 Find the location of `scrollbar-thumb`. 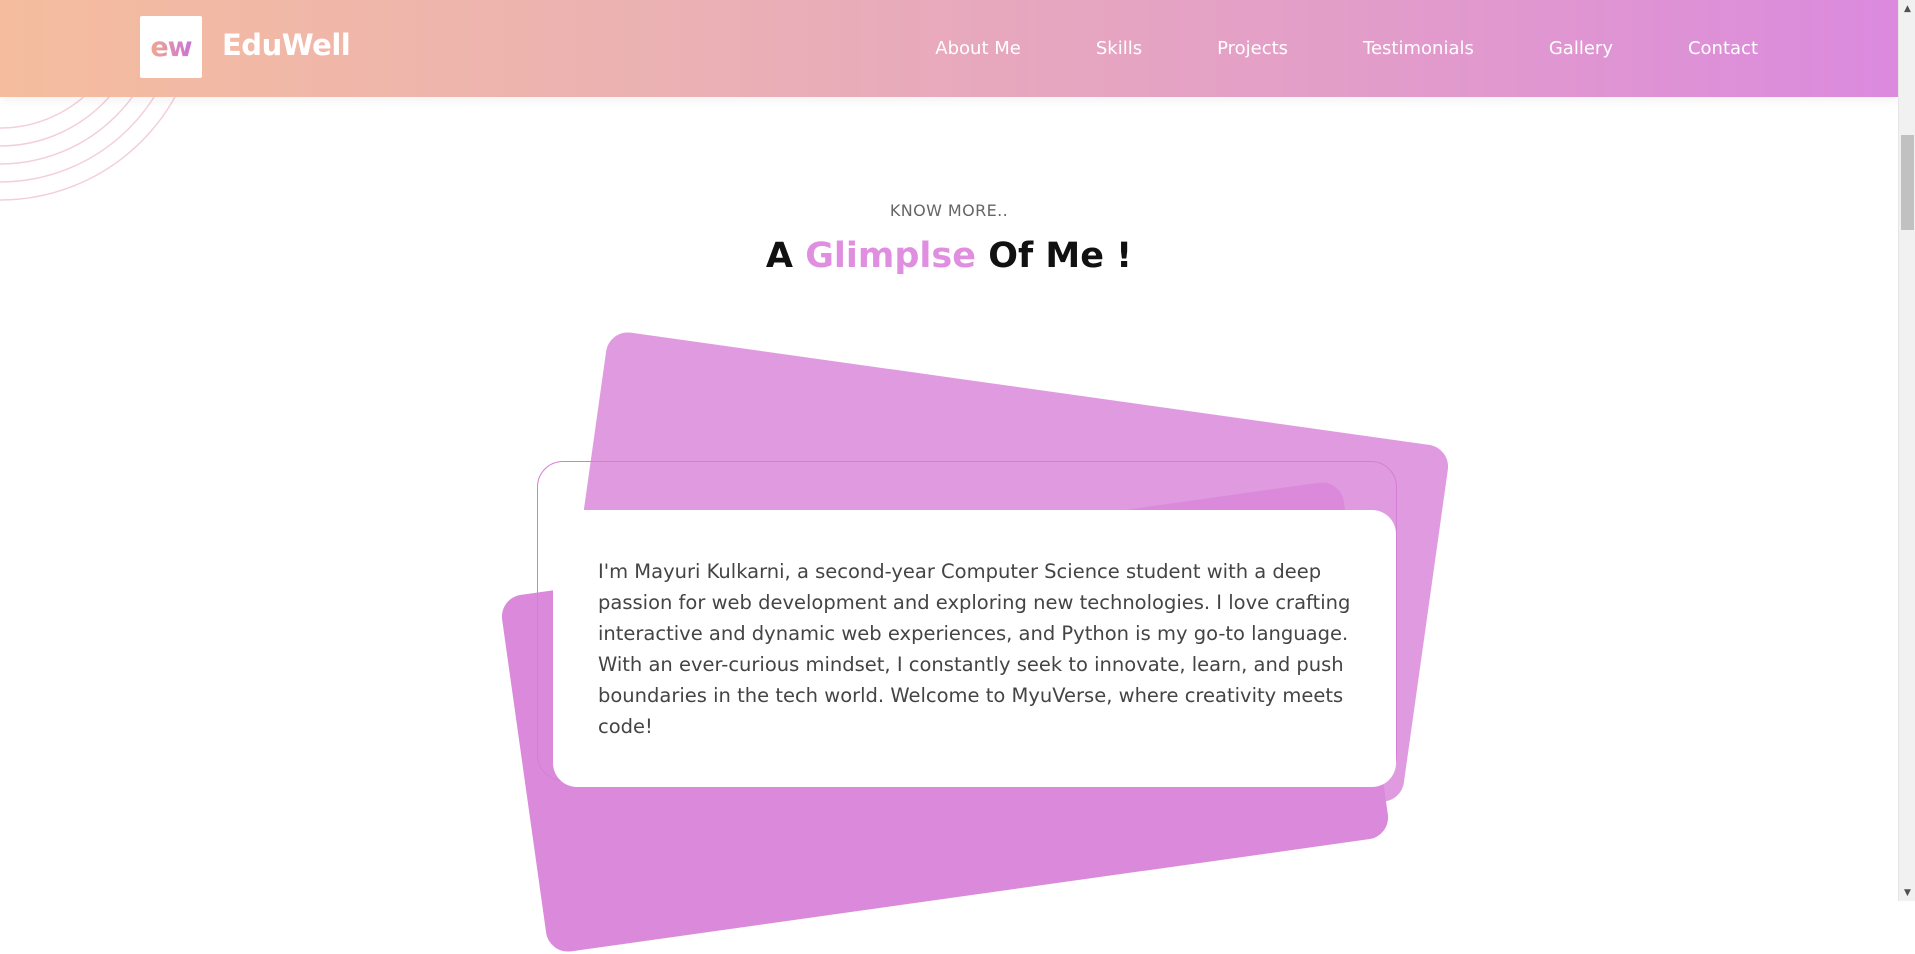

scrollbar-thumb is located at coordinates (1907, 182).